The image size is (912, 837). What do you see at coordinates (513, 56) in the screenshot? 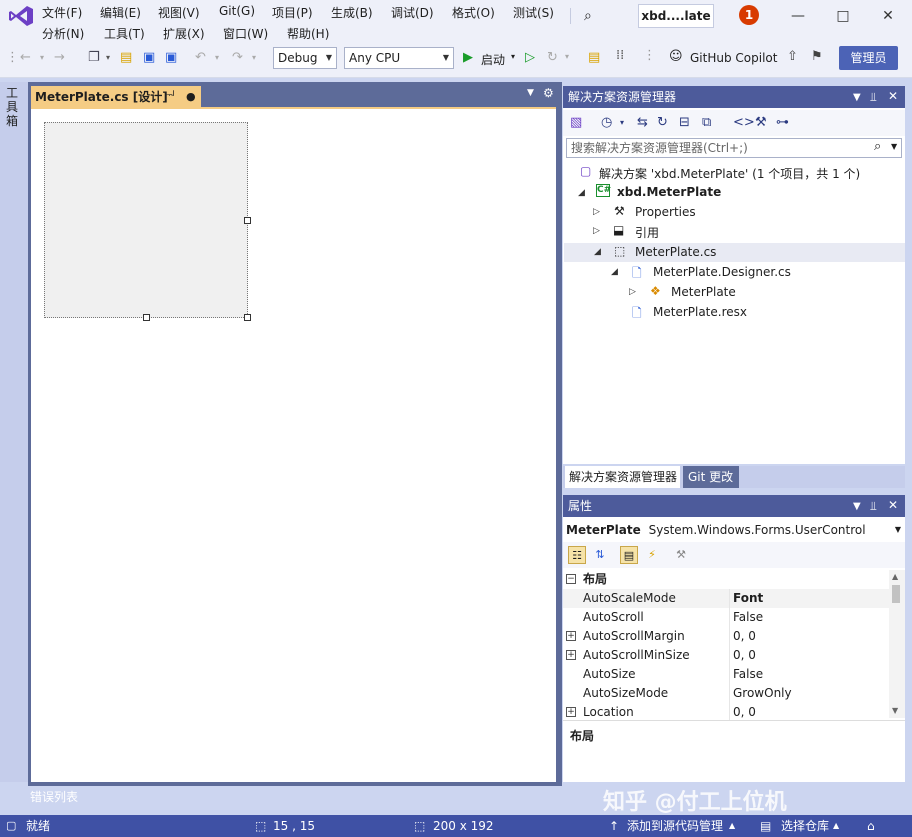
I see `start-dropdown-icon: ▾` at bounding box center [513, 56].